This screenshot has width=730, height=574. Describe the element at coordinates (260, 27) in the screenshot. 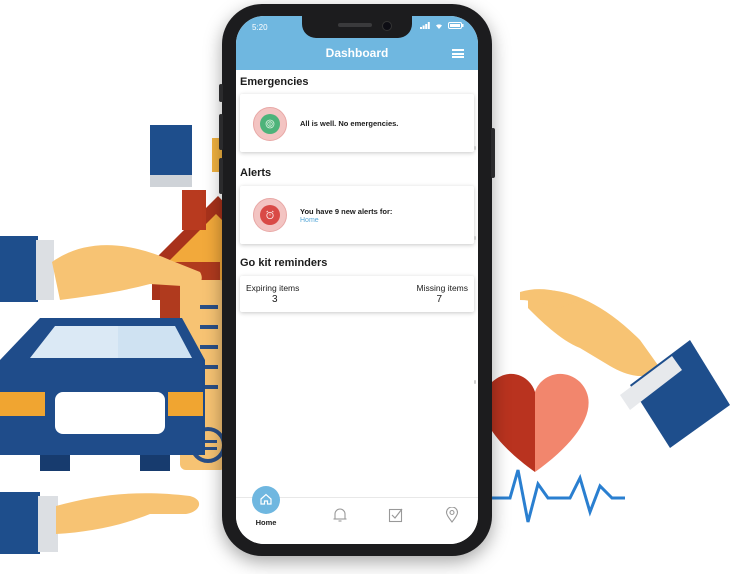

I see `status-time: 5:20` at that location.